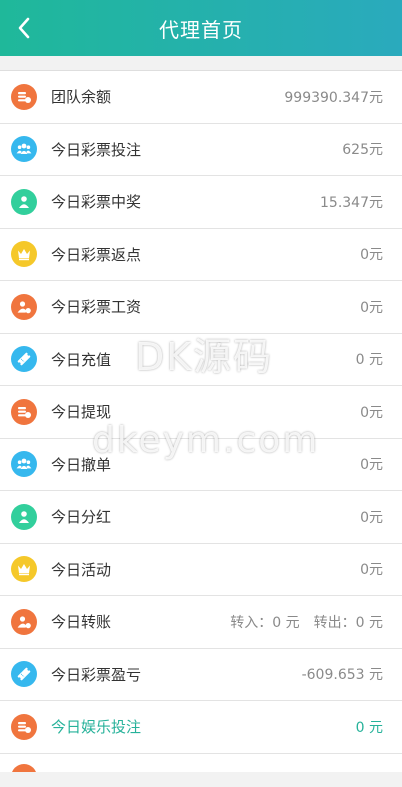 This screenshot has width=402, height=787. Describe the element at coordinates (81, 464) in the screenshot. I see `list-item-label: 今日撤单` at that location.